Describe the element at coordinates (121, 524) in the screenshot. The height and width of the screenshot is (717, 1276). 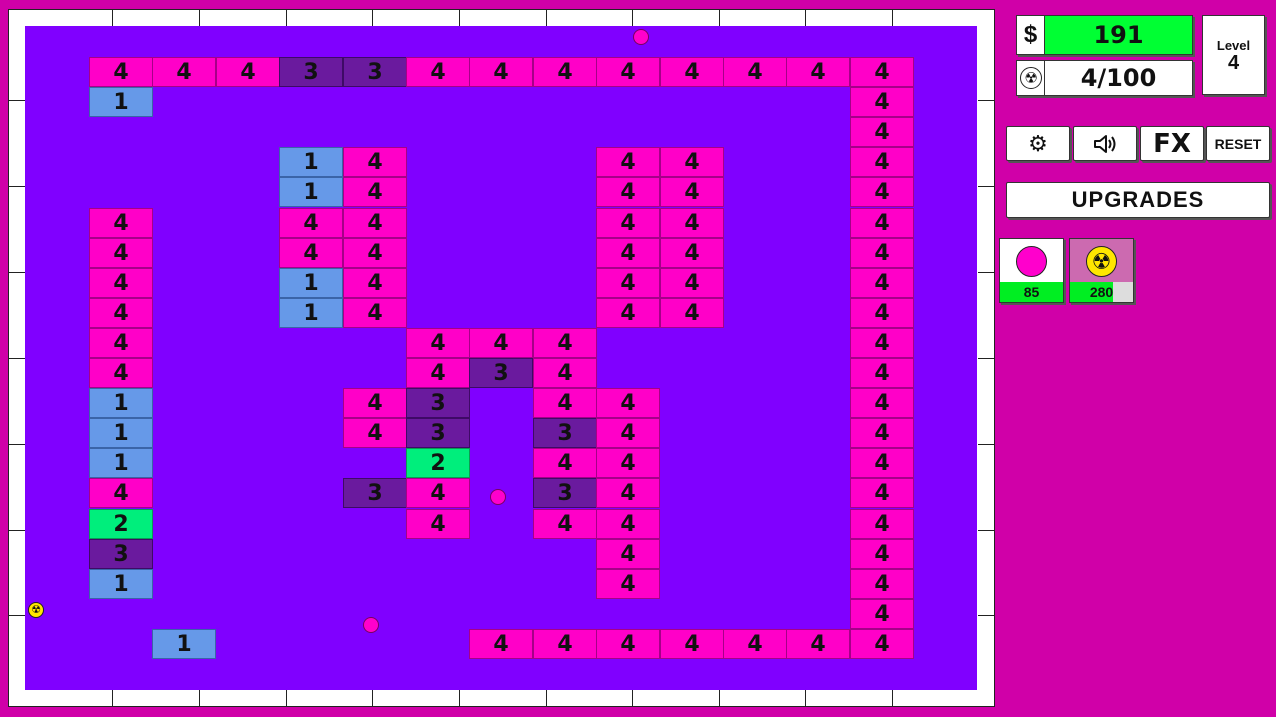
I see `brick: 2` at that location.